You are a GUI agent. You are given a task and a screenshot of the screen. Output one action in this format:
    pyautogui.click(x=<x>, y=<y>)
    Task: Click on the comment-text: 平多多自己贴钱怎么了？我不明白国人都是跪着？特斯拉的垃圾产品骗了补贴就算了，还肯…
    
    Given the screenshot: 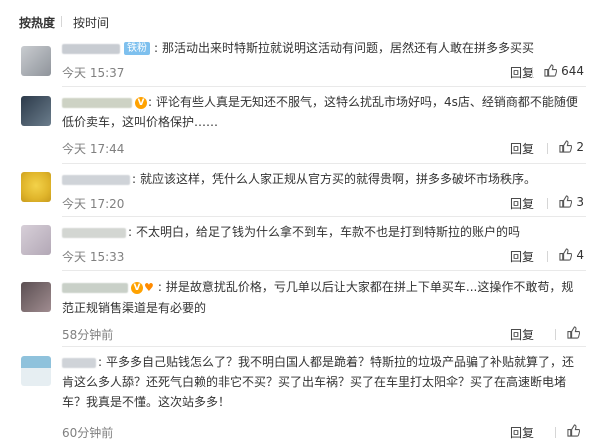 What is the action you would take?
    pyautogui.click(x=318, y=382)
    